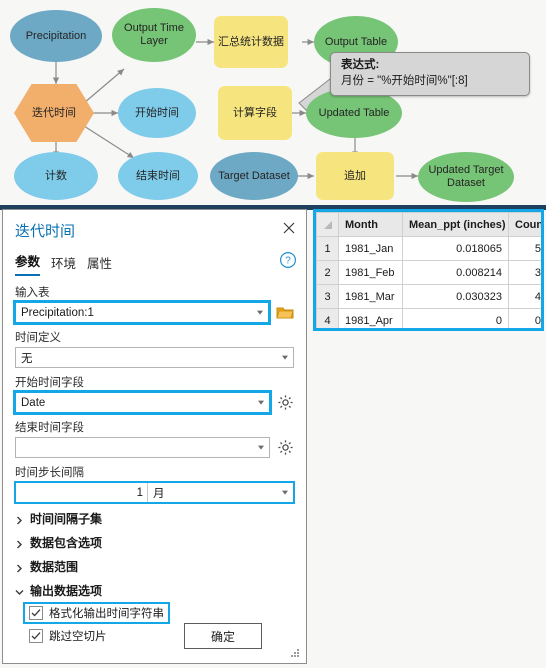 The height and width of the screenshot is (668, 546). I want to click on row-index: 2, so click(327, 272).